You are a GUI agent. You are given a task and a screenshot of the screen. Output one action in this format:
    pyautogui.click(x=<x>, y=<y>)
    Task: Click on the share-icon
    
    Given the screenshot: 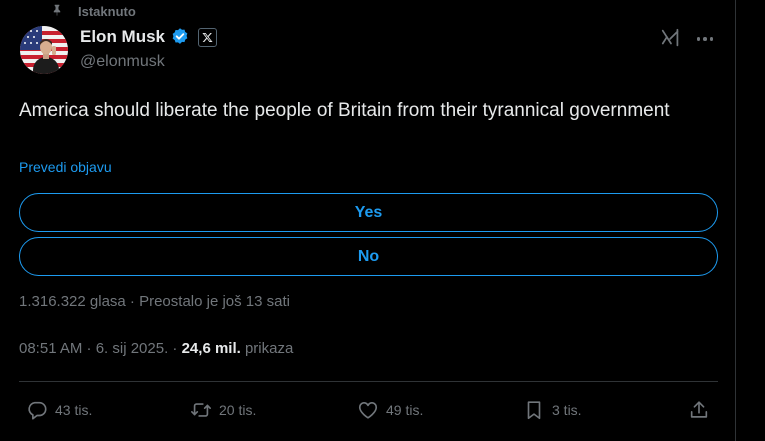 What is the action you would take?
    pyautogui.click(x=699, y=410)
    